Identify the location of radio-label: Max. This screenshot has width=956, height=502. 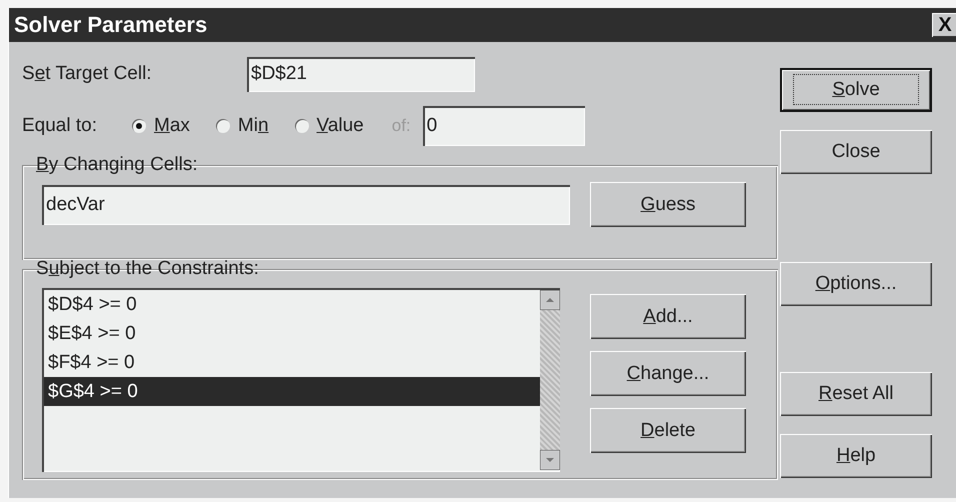
(172, 126).